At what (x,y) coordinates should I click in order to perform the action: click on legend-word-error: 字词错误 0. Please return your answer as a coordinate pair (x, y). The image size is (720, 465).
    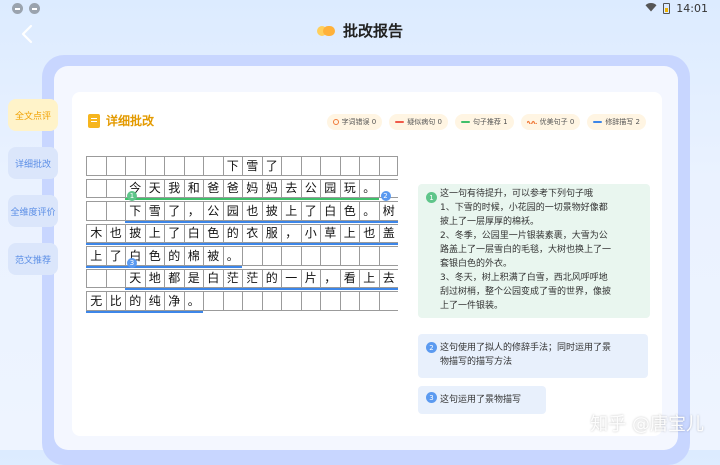
    Looking at the image, I should click on (354, 122).